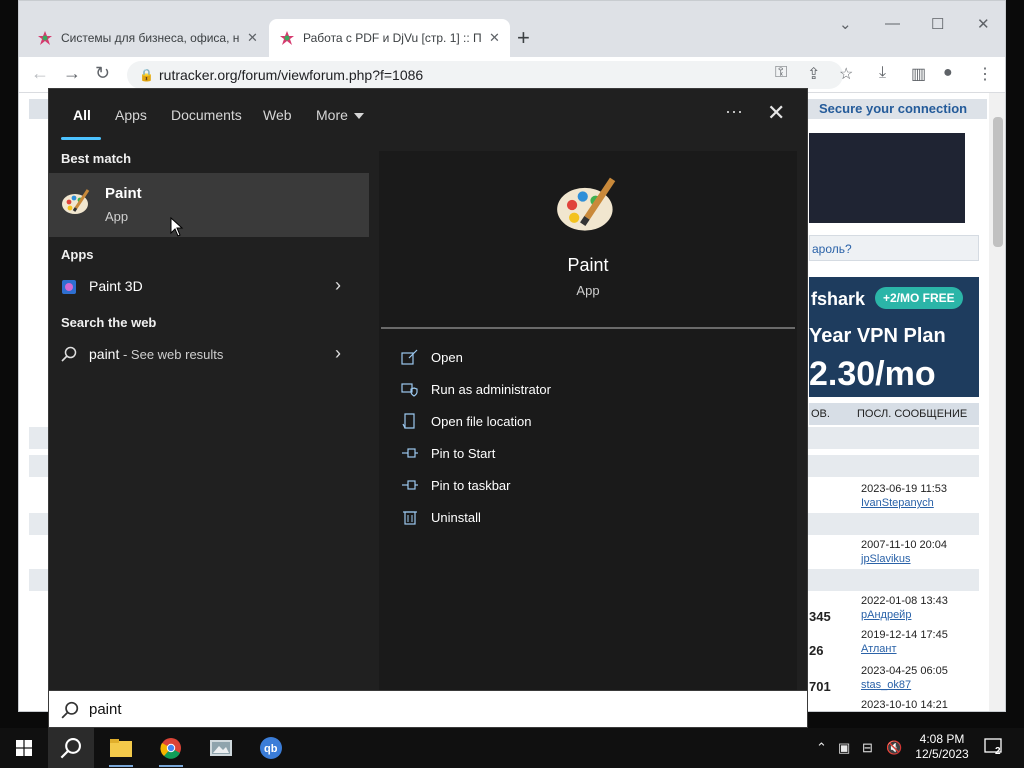 This screenshot has height=768, width=1024. What do you see at coordinates (591, 519) in the screenshot?
I see `action-uninstall: Uninstall` at bounding box center [591, 519].